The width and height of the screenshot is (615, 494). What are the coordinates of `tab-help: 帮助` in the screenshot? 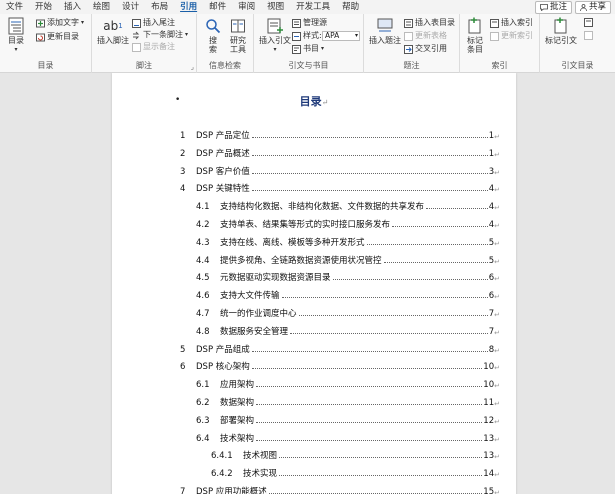 It's located at (350, 7).